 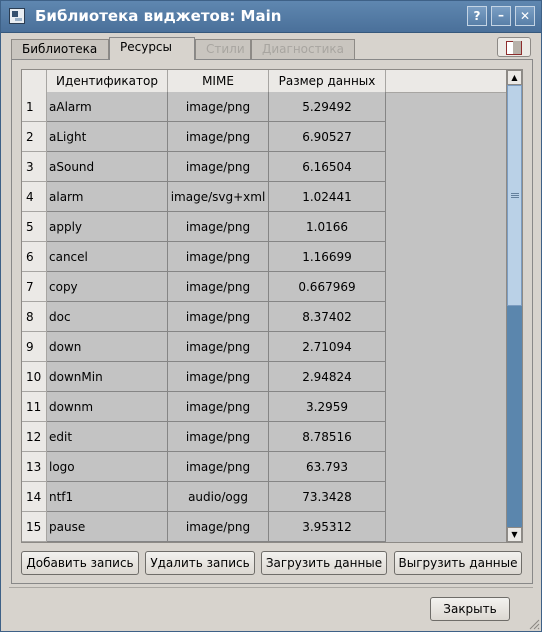 I want to click on cell-size: 8.78516, so click(x=327, y=437).